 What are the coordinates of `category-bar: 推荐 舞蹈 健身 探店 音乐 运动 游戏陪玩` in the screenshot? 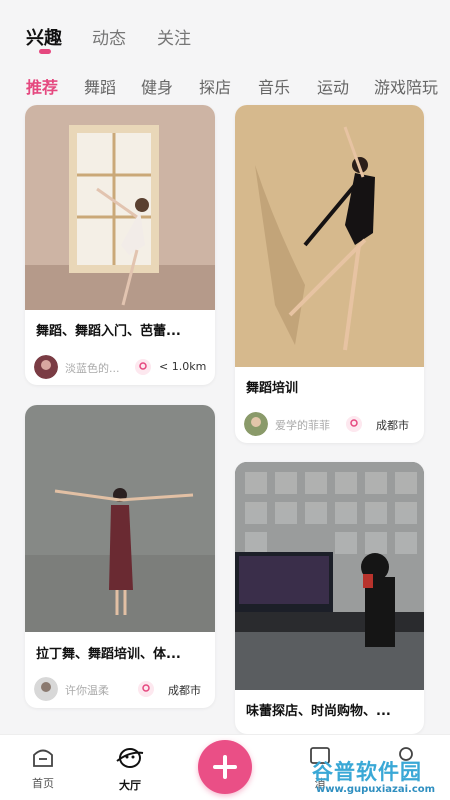 It's located at (225, 85).